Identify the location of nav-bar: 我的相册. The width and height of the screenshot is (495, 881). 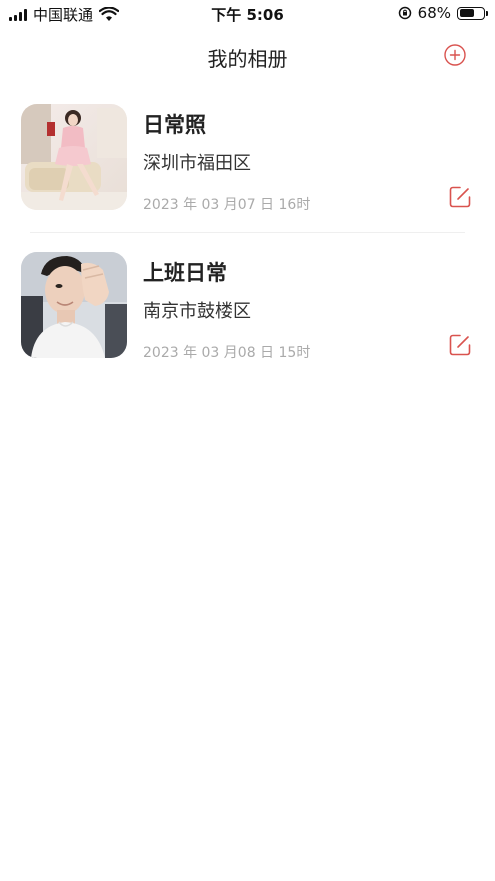
(247, 56).